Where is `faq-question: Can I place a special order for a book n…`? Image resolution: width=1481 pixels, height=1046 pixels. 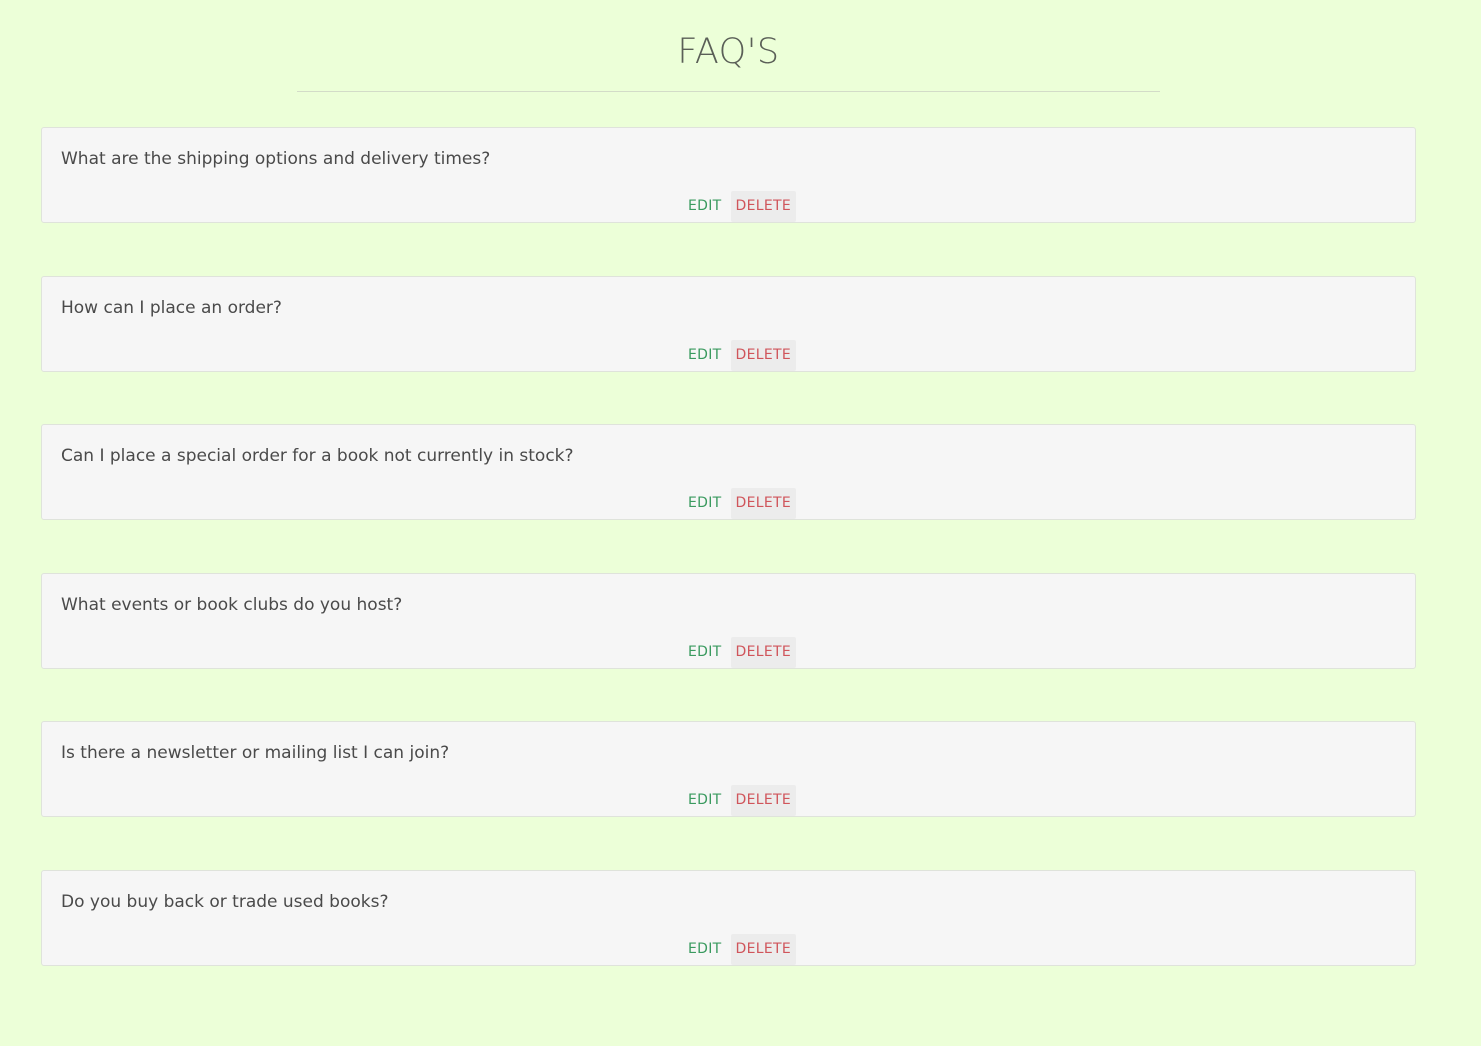 faq-question: Can I place a special order for a book n… is located at coordinates (317, 456).